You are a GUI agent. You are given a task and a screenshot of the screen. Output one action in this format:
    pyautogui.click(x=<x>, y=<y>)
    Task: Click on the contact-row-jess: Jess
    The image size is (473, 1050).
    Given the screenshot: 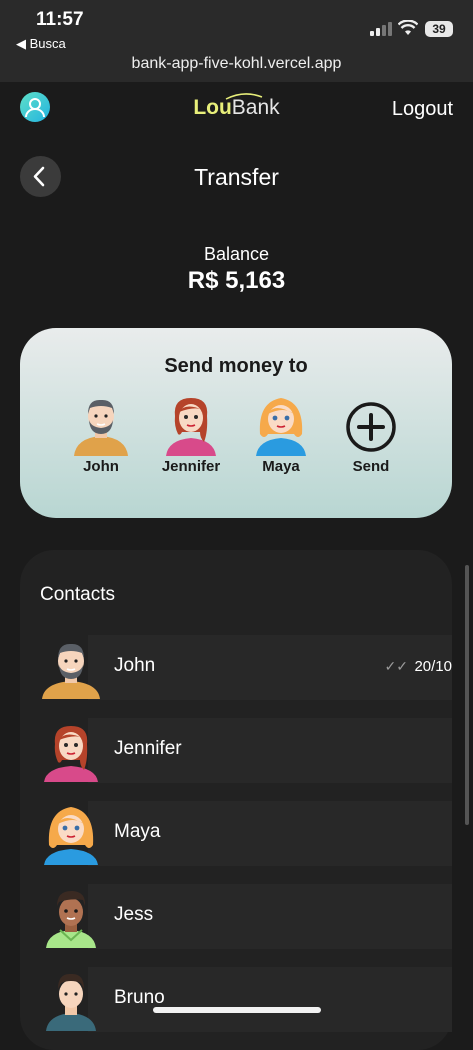 What is the action you would take?
    pyautogui.click(x=246, y=916)
    